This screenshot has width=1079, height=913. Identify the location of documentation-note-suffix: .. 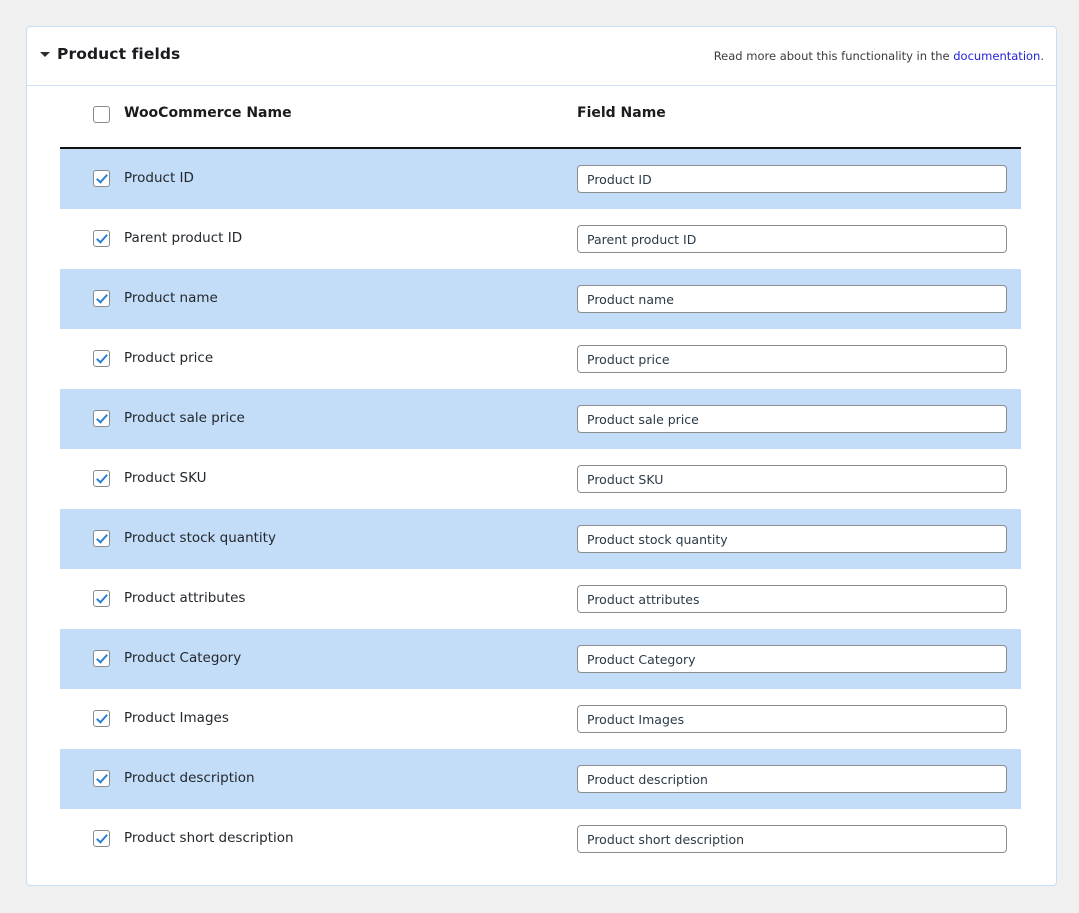
(1042, 56).